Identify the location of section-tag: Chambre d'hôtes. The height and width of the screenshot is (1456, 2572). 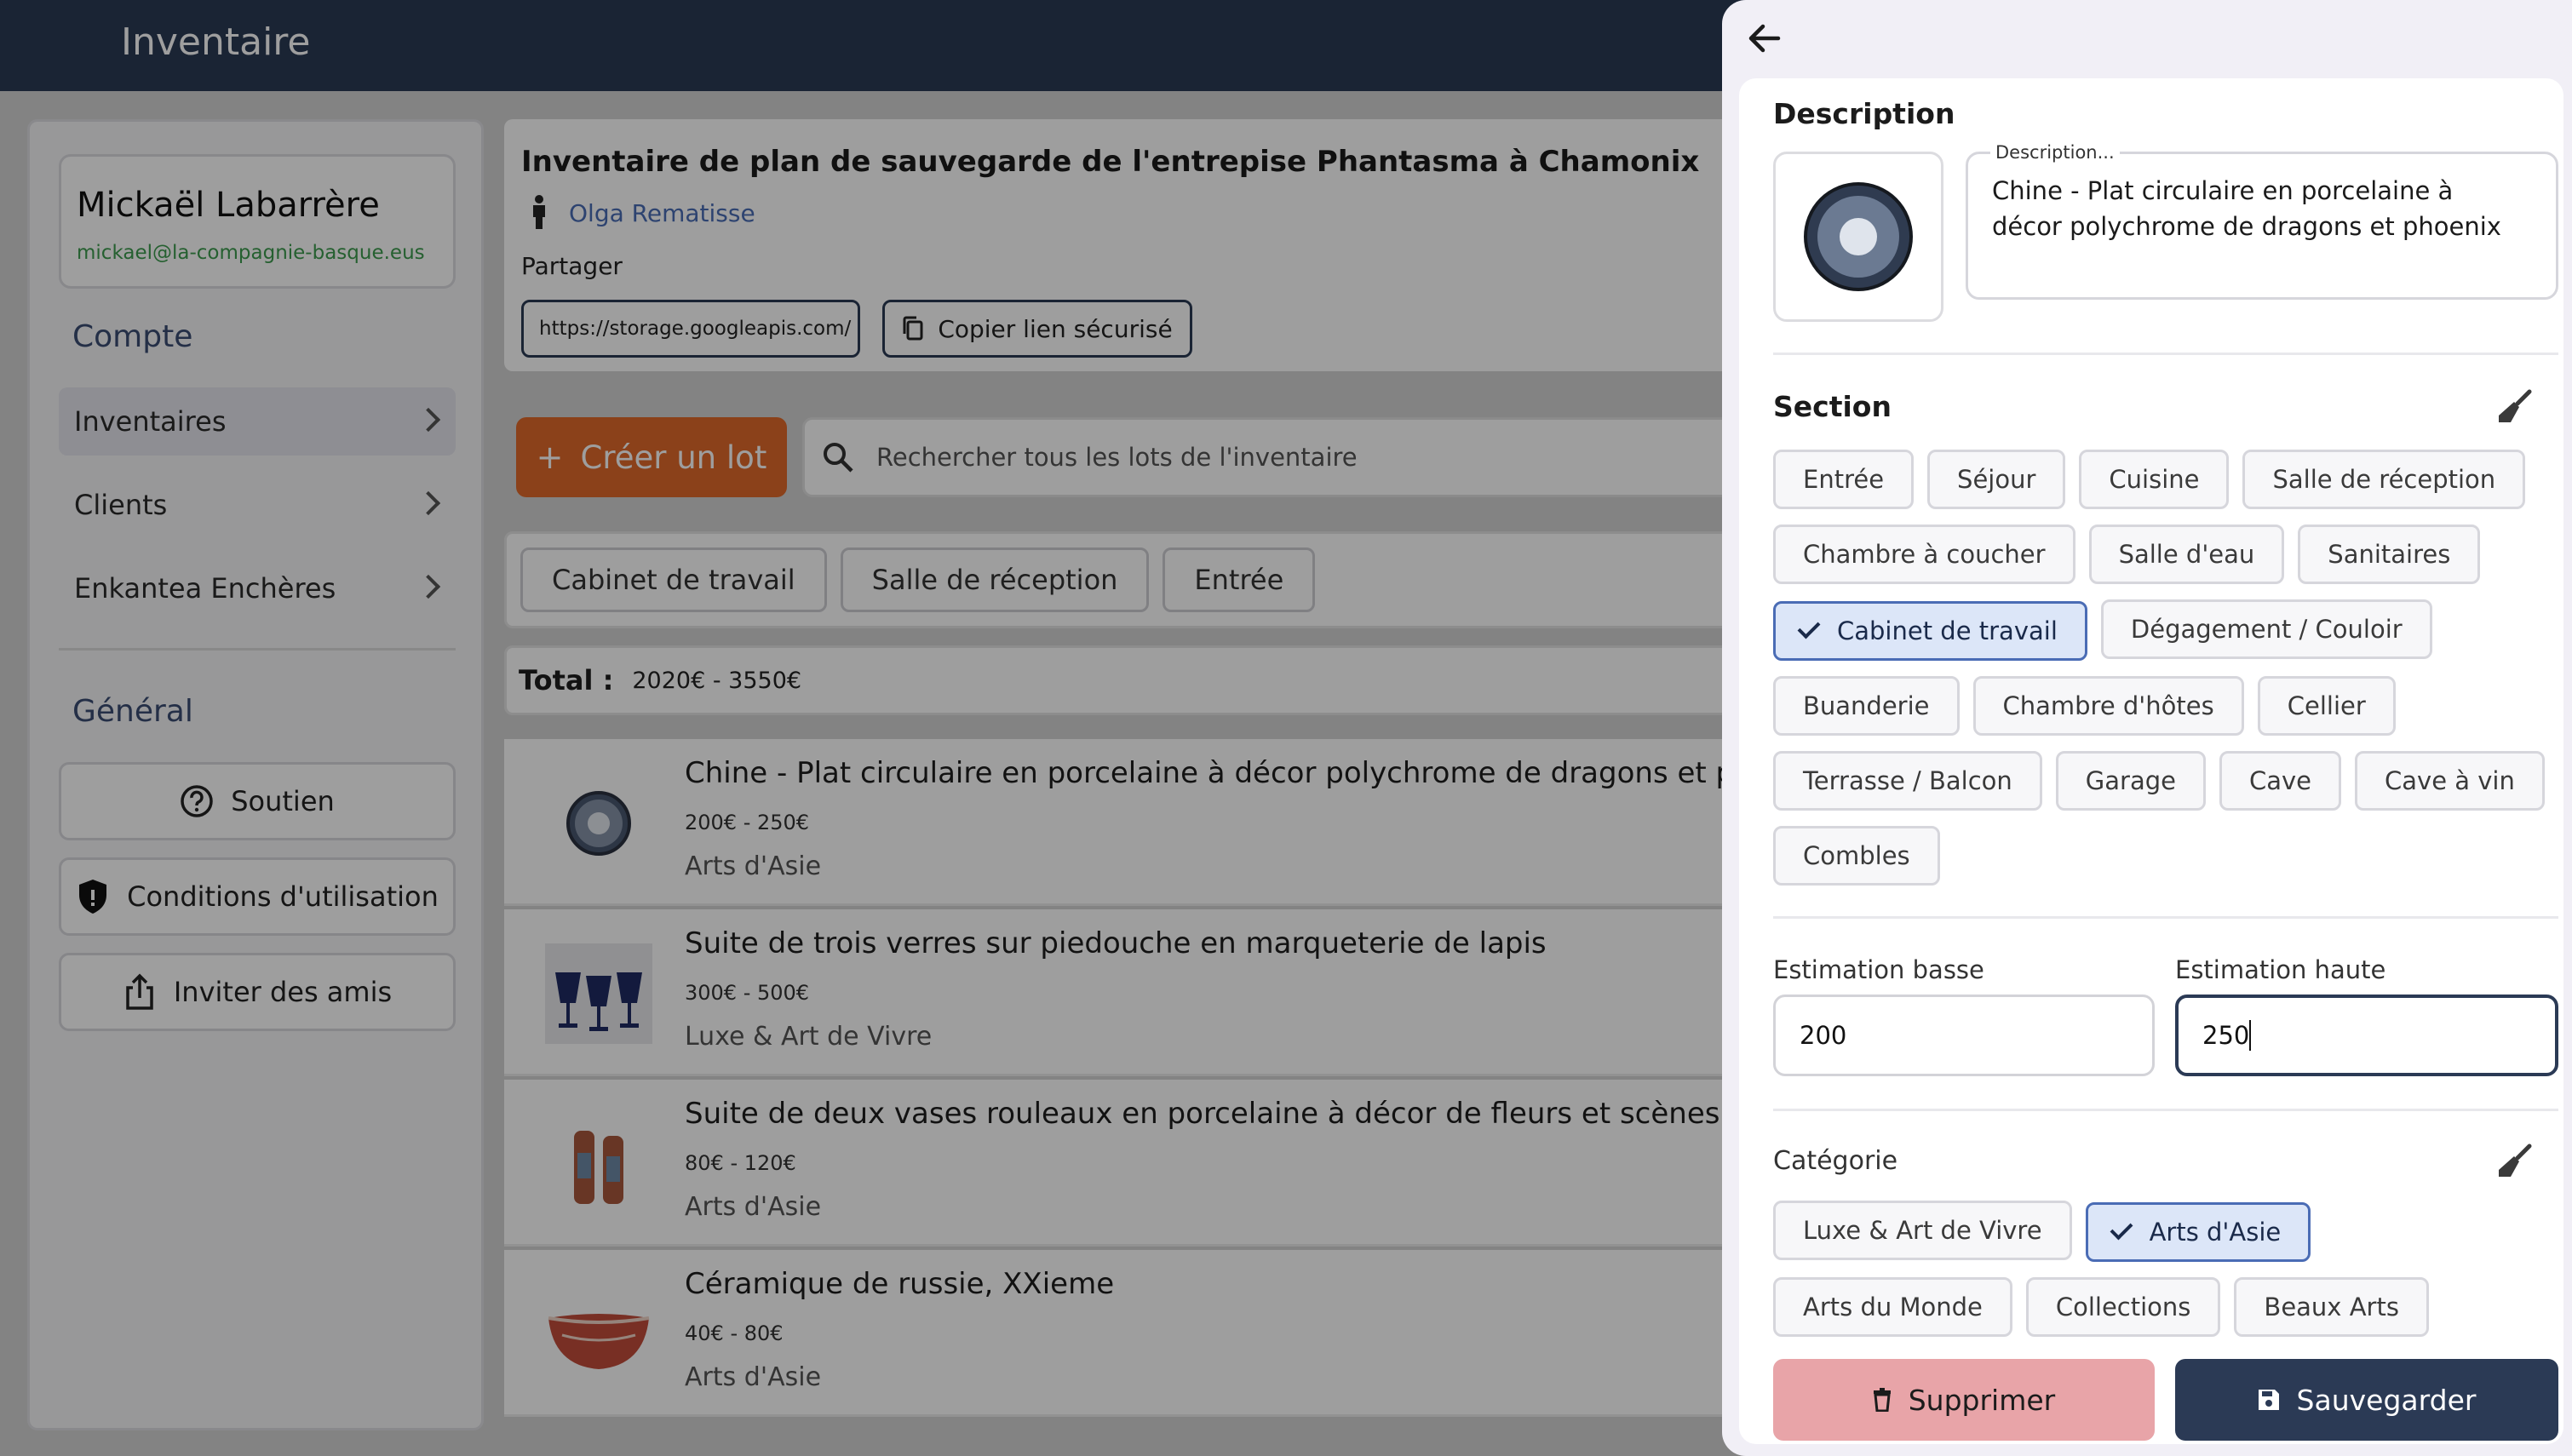
(2108, 706).